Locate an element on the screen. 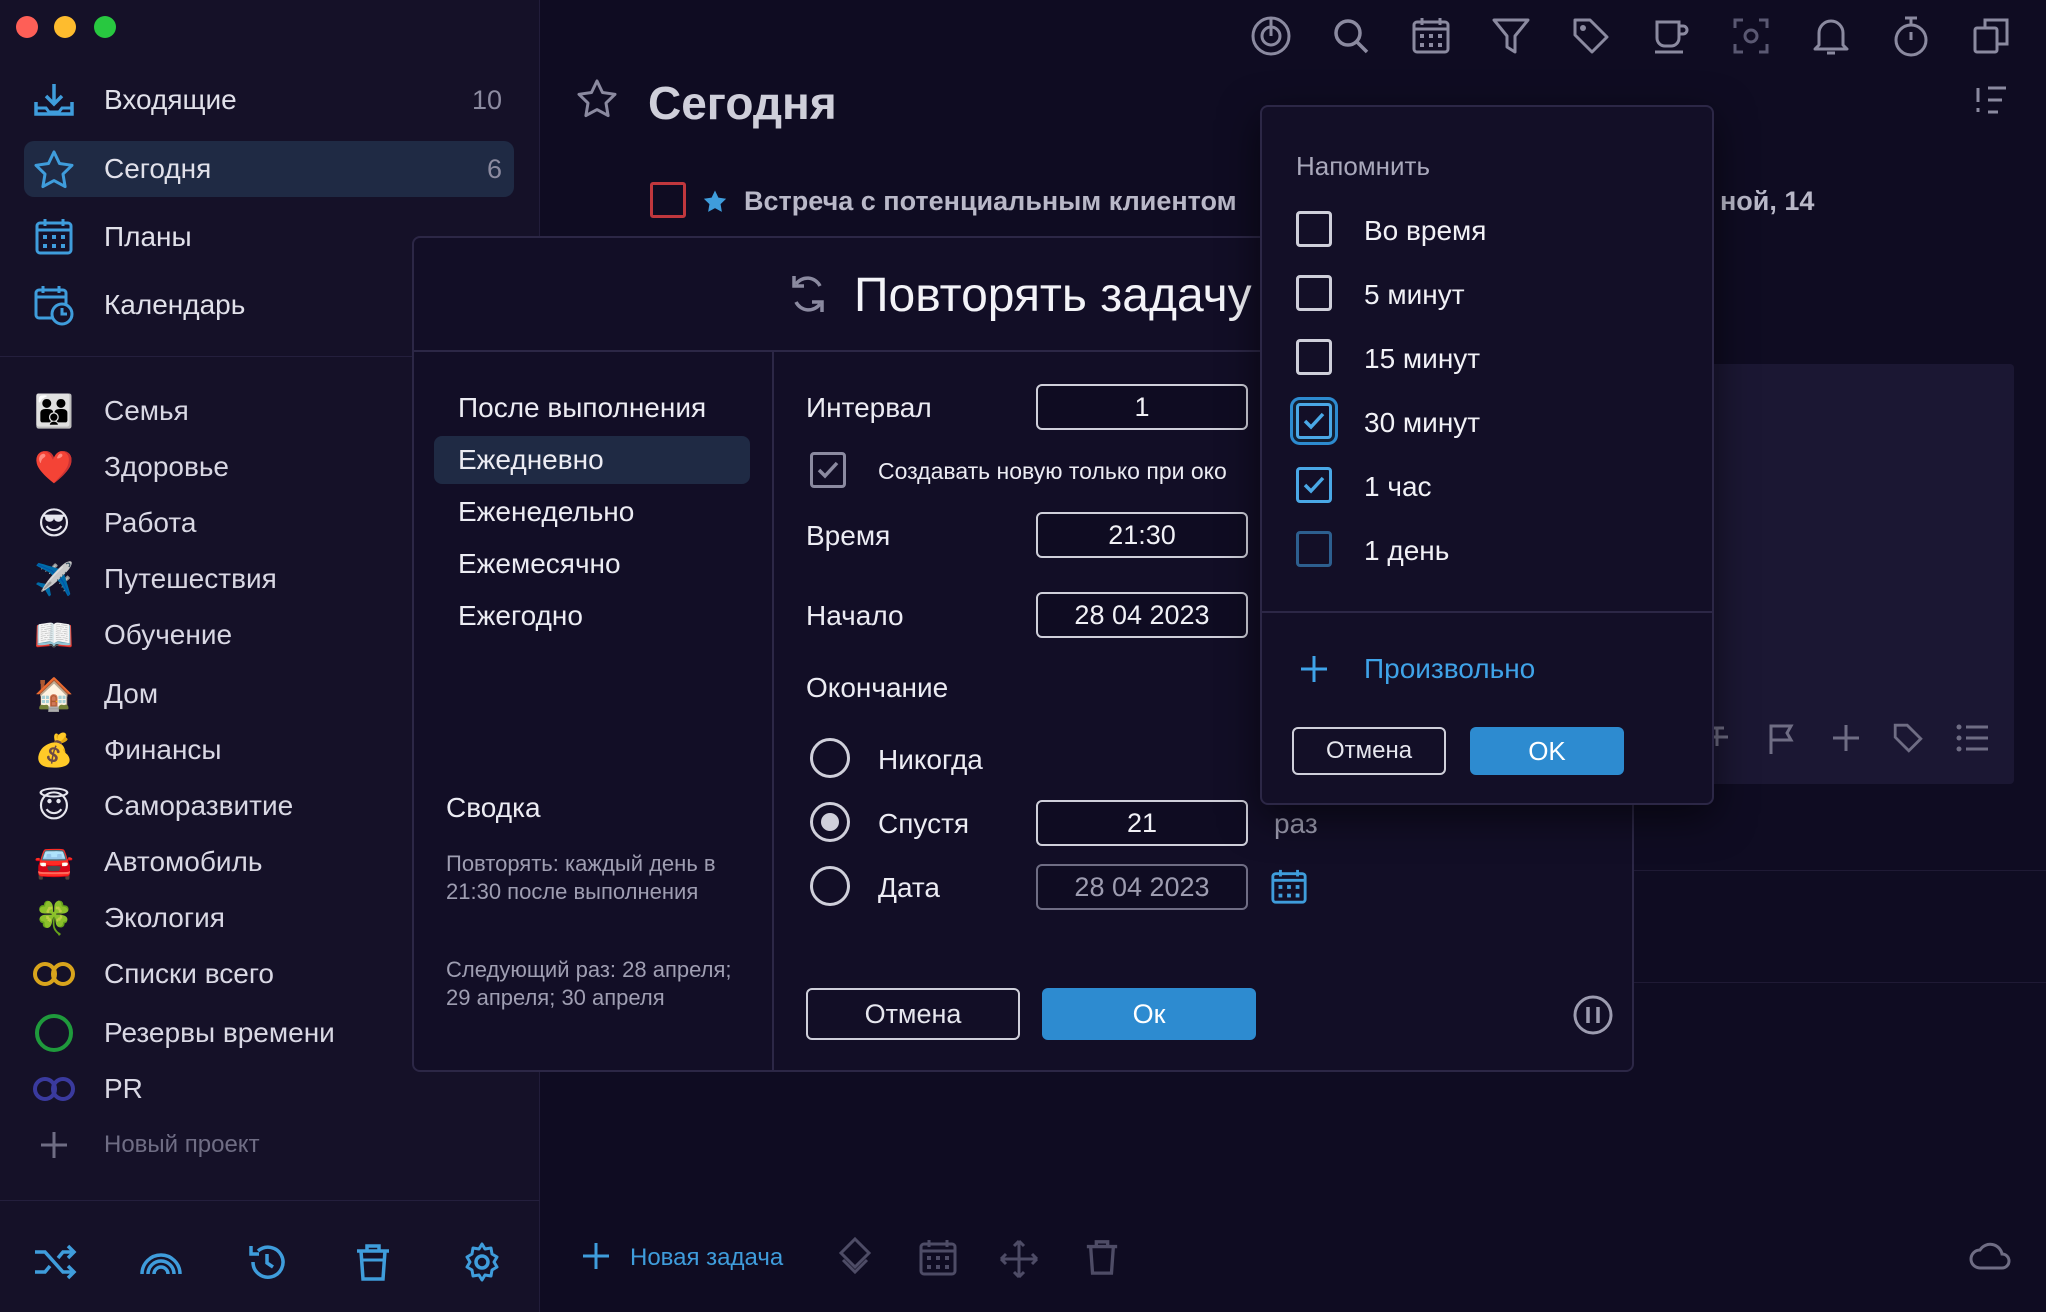  halo-face-icon: 😇 is located at coordinates (54, 806).